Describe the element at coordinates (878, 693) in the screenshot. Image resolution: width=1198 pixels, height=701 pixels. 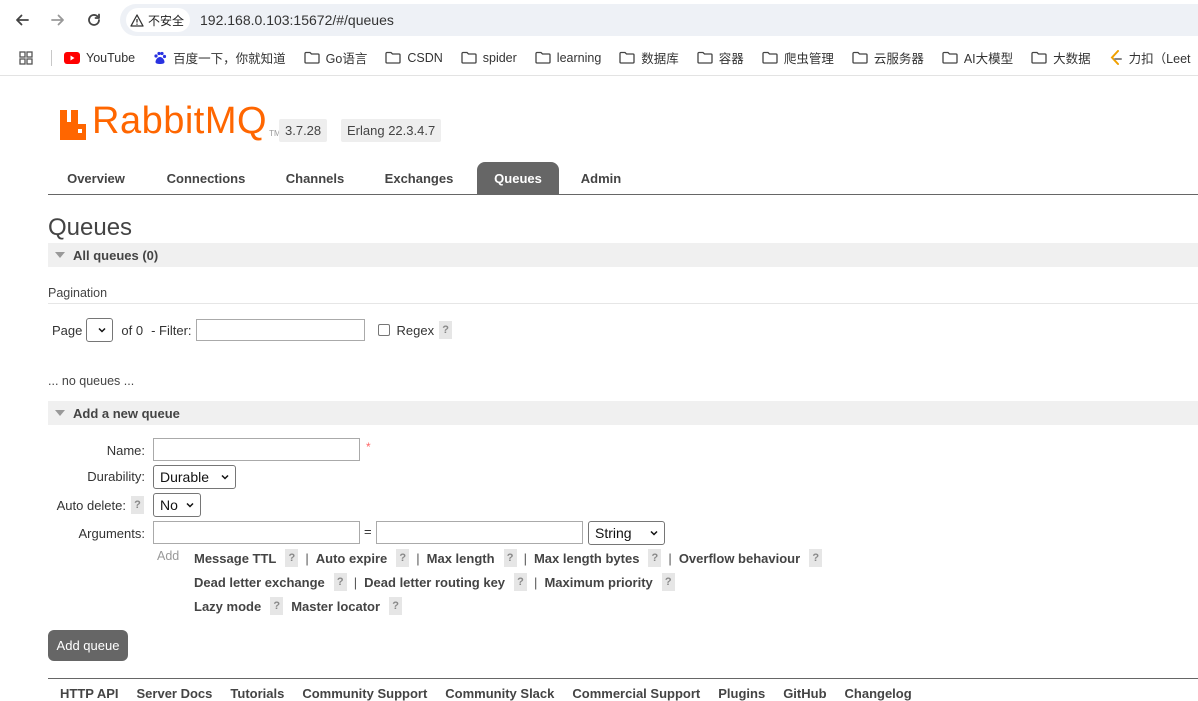
I see `footer-link: Changelog` at that location.